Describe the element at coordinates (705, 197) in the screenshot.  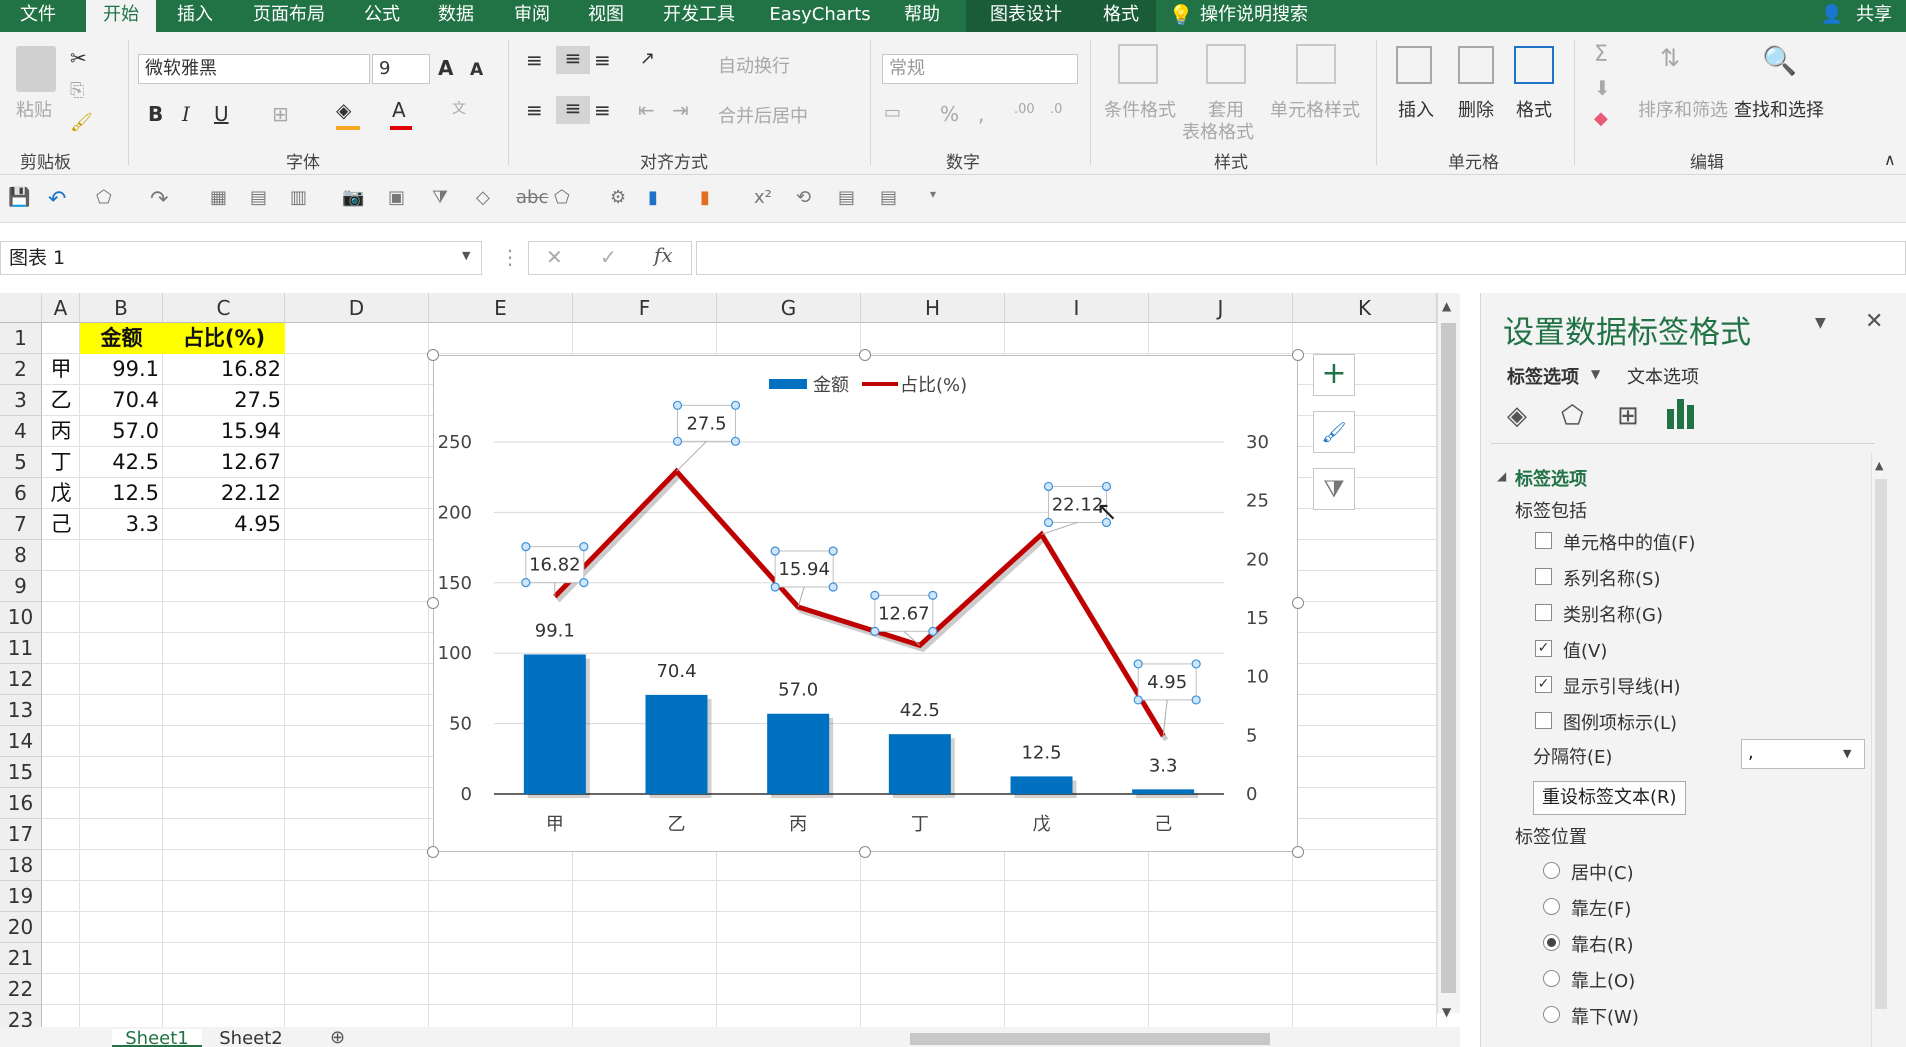
I see `chart-icon: ▮` at that location.